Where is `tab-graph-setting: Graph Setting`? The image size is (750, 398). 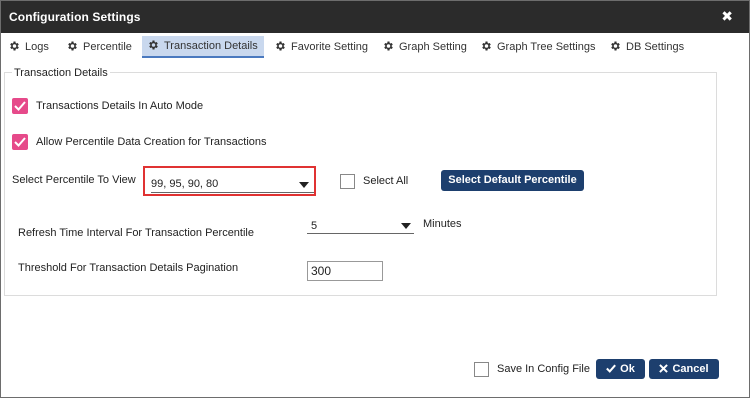 tab-graph-setting: Graph Setting is located at coordinates (424, 47).